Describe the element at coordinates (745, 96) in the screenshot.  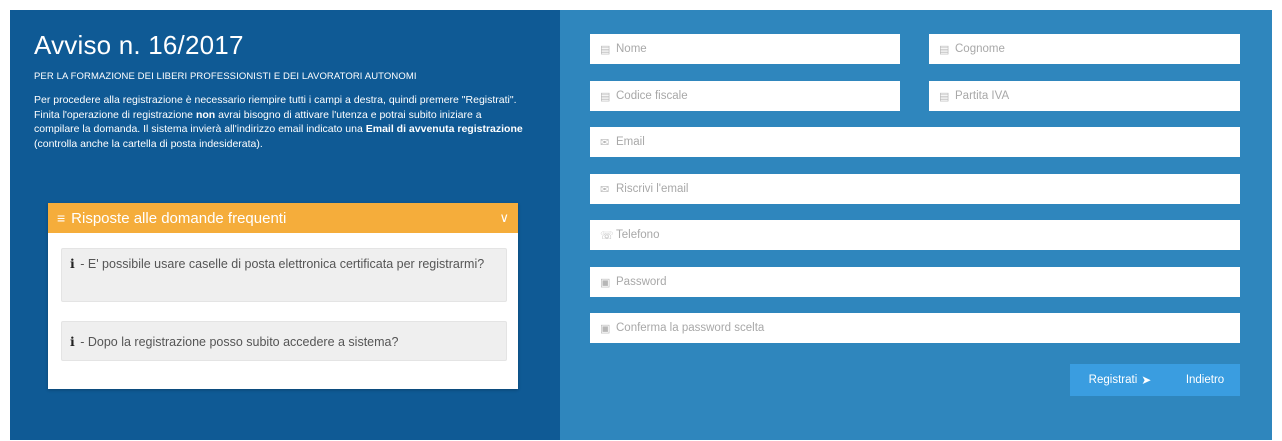
I see `codice-fiscale-field: ▤ Codice fiscale` at that location.